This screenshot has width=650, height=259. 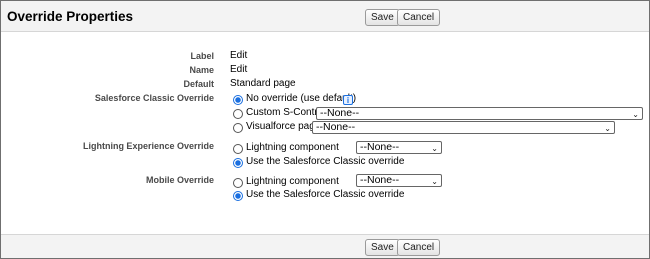 I want to click on visualforce-page-radio, so click(x=238, y=128).